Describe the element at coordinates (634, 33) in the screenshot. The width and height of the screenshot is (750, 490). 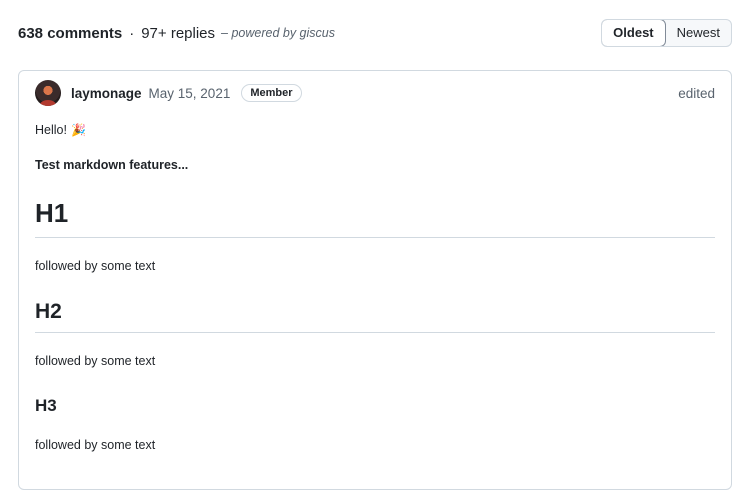
I see `sort-oldest-button: Oldest` at that location.